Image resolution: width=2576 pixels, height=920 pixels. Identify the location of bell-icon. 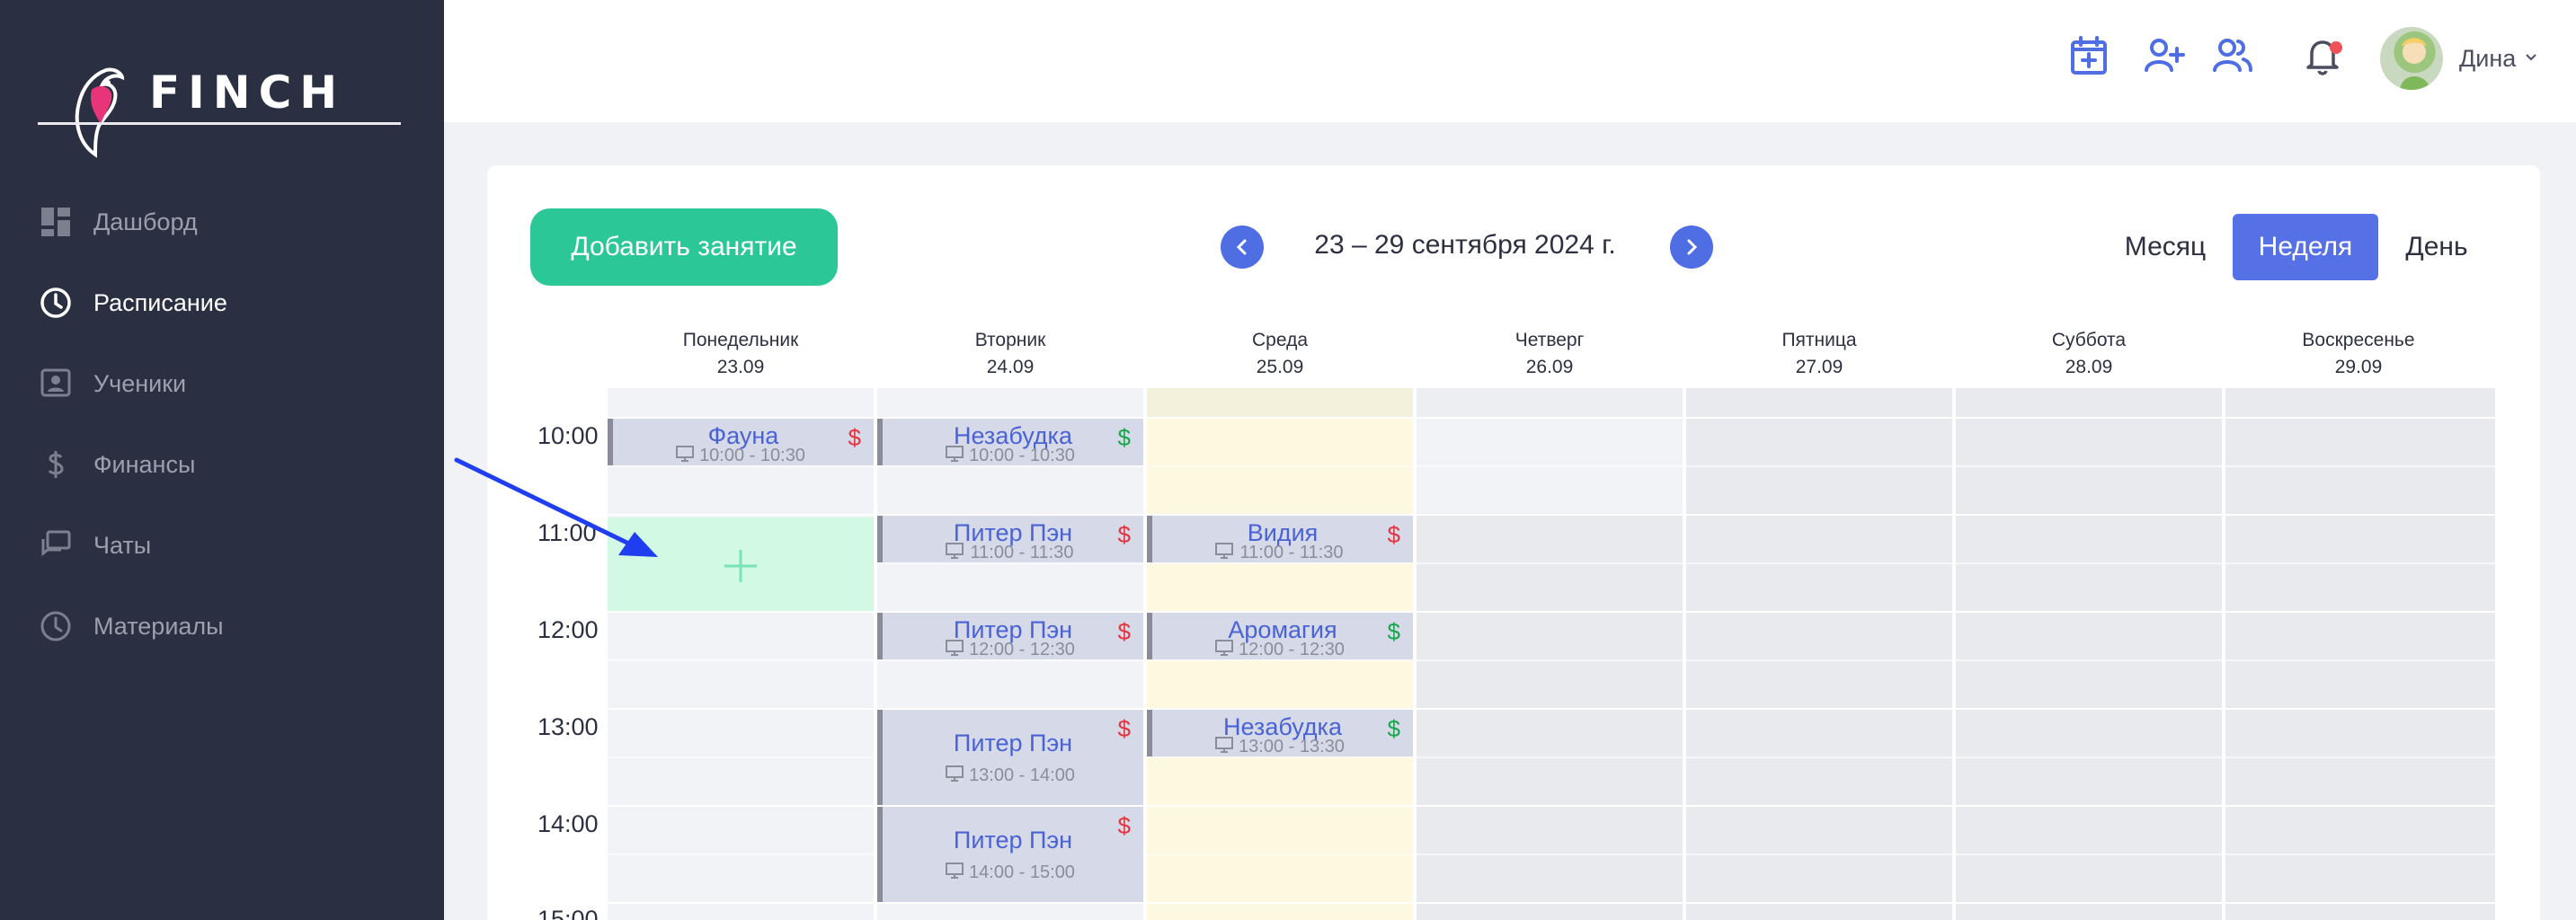
(2322, 55).